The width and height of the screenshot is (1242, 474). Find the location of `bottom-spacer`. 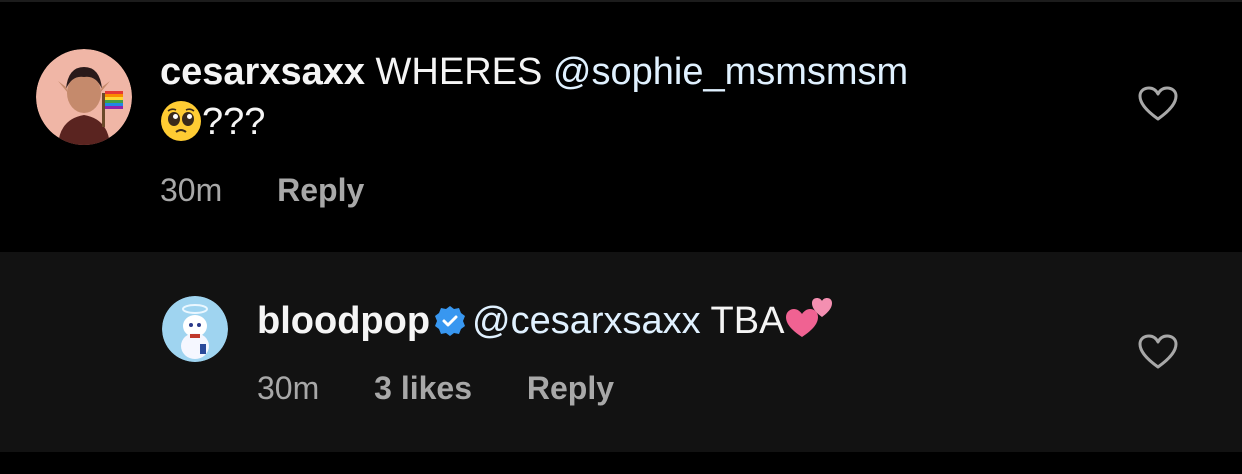

bottom-spacer is located at coordinates (621, 463).